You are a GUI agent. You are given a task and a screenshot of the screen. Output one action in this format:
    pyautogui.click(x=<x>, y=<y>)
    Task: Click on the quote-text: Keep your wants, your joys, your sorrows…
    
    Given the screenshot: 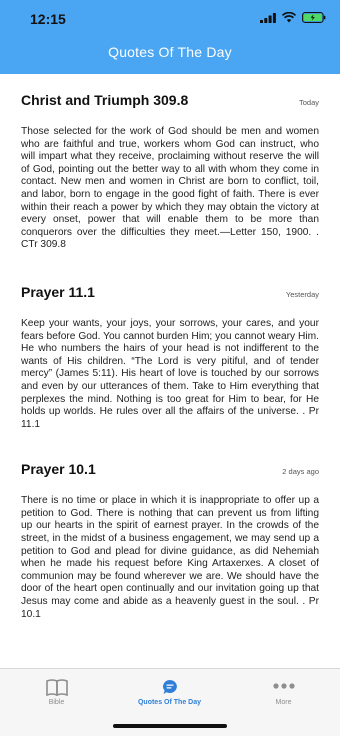 What is the action you would take?
    pyautogui.click(x=170, y=373)
    